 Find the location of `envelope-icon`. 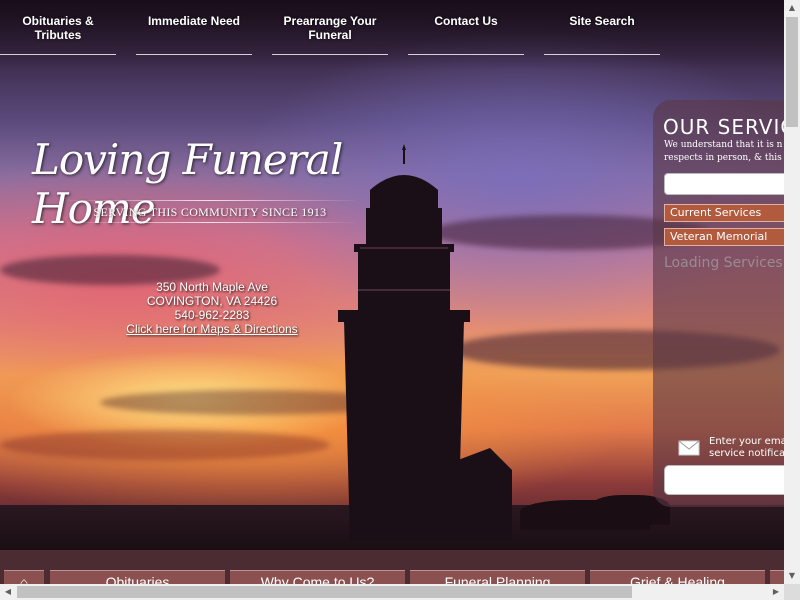

envelope-icon is located at coordinates (689, 448).